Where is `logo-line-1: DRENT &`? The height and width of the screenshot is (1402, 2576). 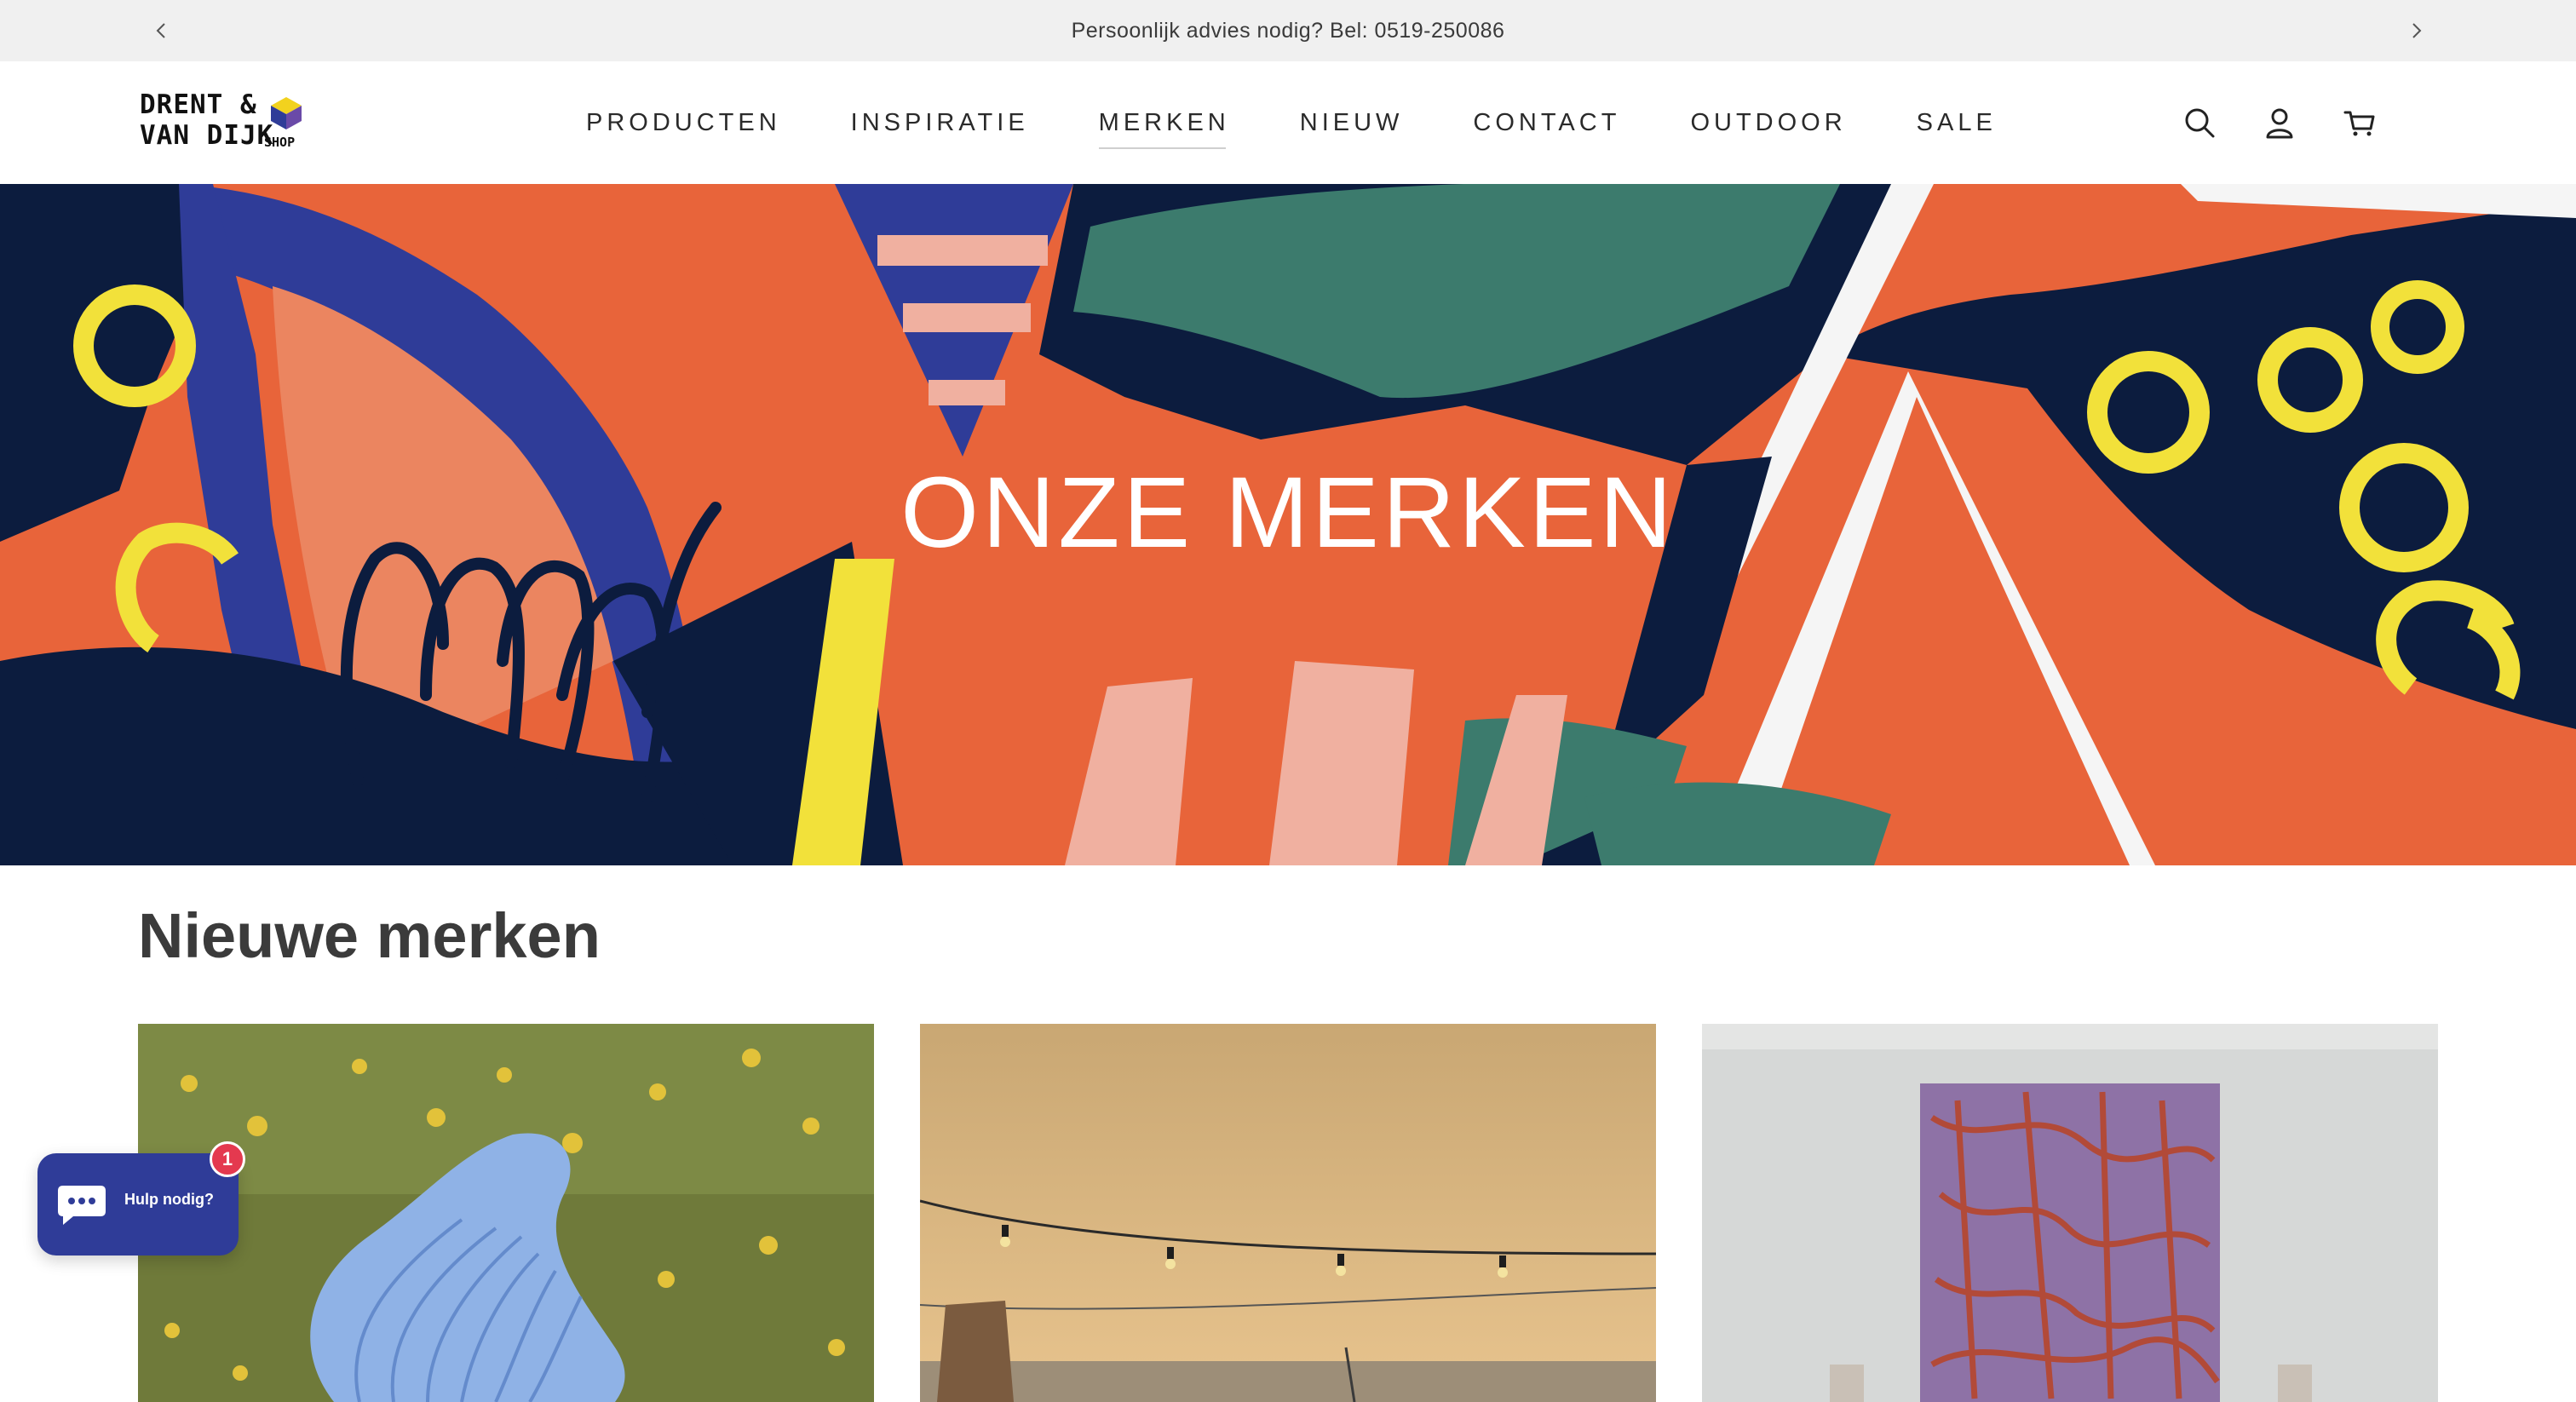
logo-line-1: DRENT & is located at coordinates (199, 104).